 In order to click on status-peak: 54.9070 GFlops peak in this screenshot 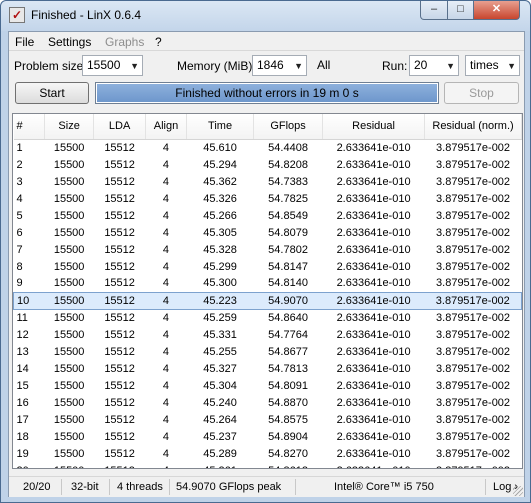, I will do `click(229, 487)`.